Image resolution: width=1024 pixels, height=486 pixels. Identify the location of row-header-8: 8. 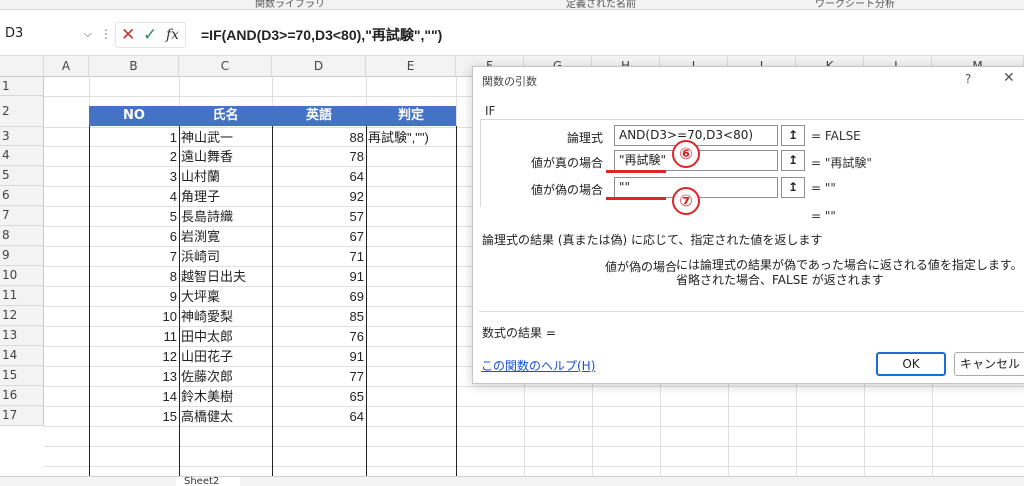
(22, 236).